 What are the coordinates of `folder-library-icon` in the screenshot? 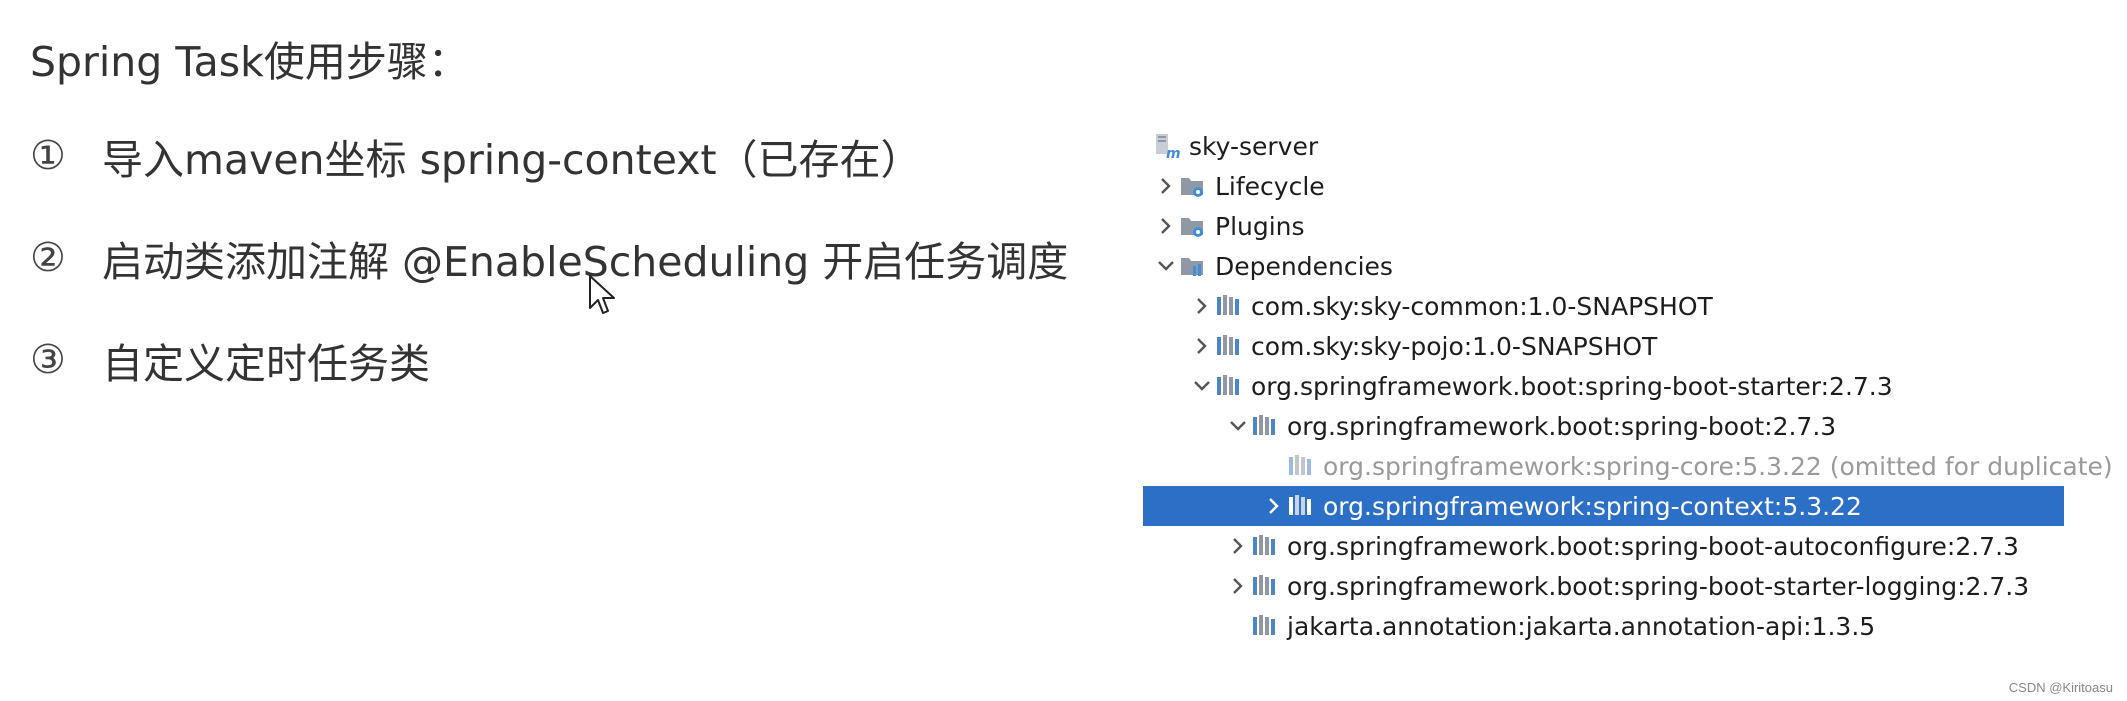 It's located at (1193, 266).